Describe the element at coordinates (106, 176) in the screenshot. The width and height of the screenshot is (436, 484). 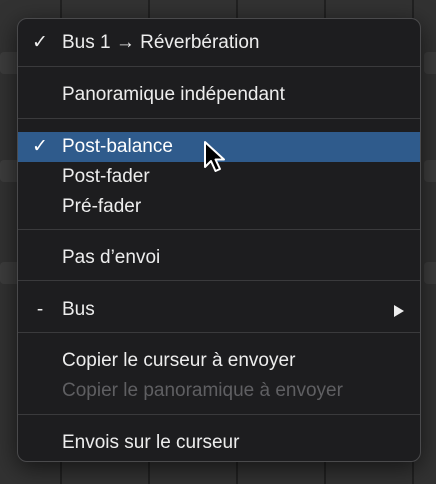
I see `menu-item-label: Post-fader` at that location.